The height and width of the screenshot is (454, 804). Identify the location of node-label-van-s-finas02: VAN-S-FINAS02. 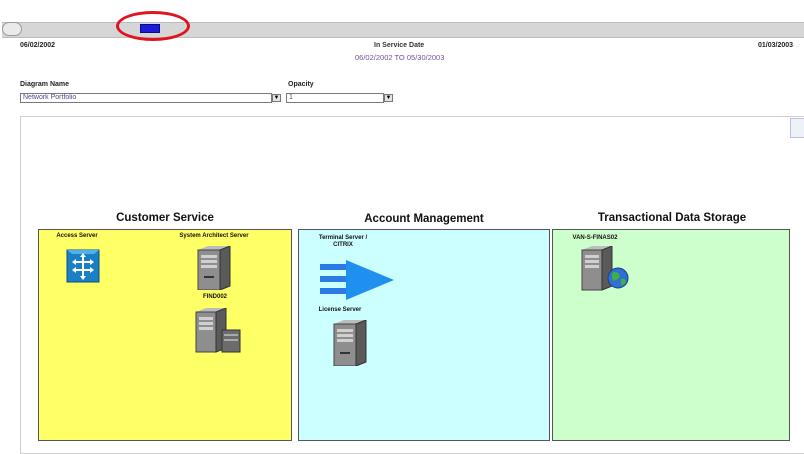
(595, 238).